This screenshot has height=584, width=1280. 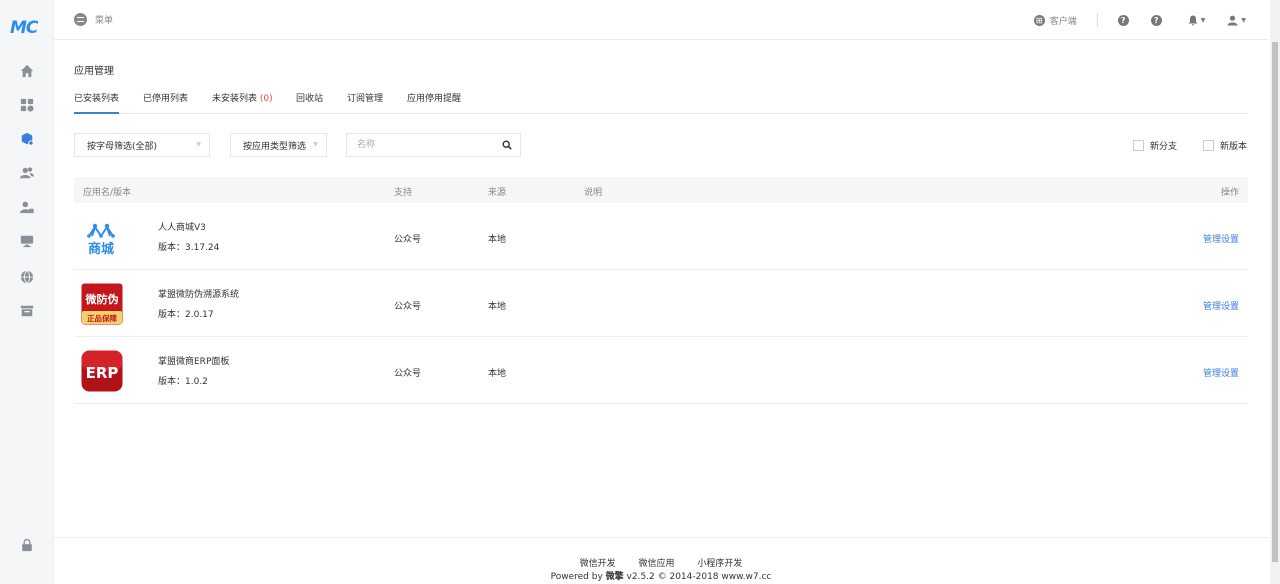 I want to click on copyright-brand: 微擎, so click(x=614, y=577).